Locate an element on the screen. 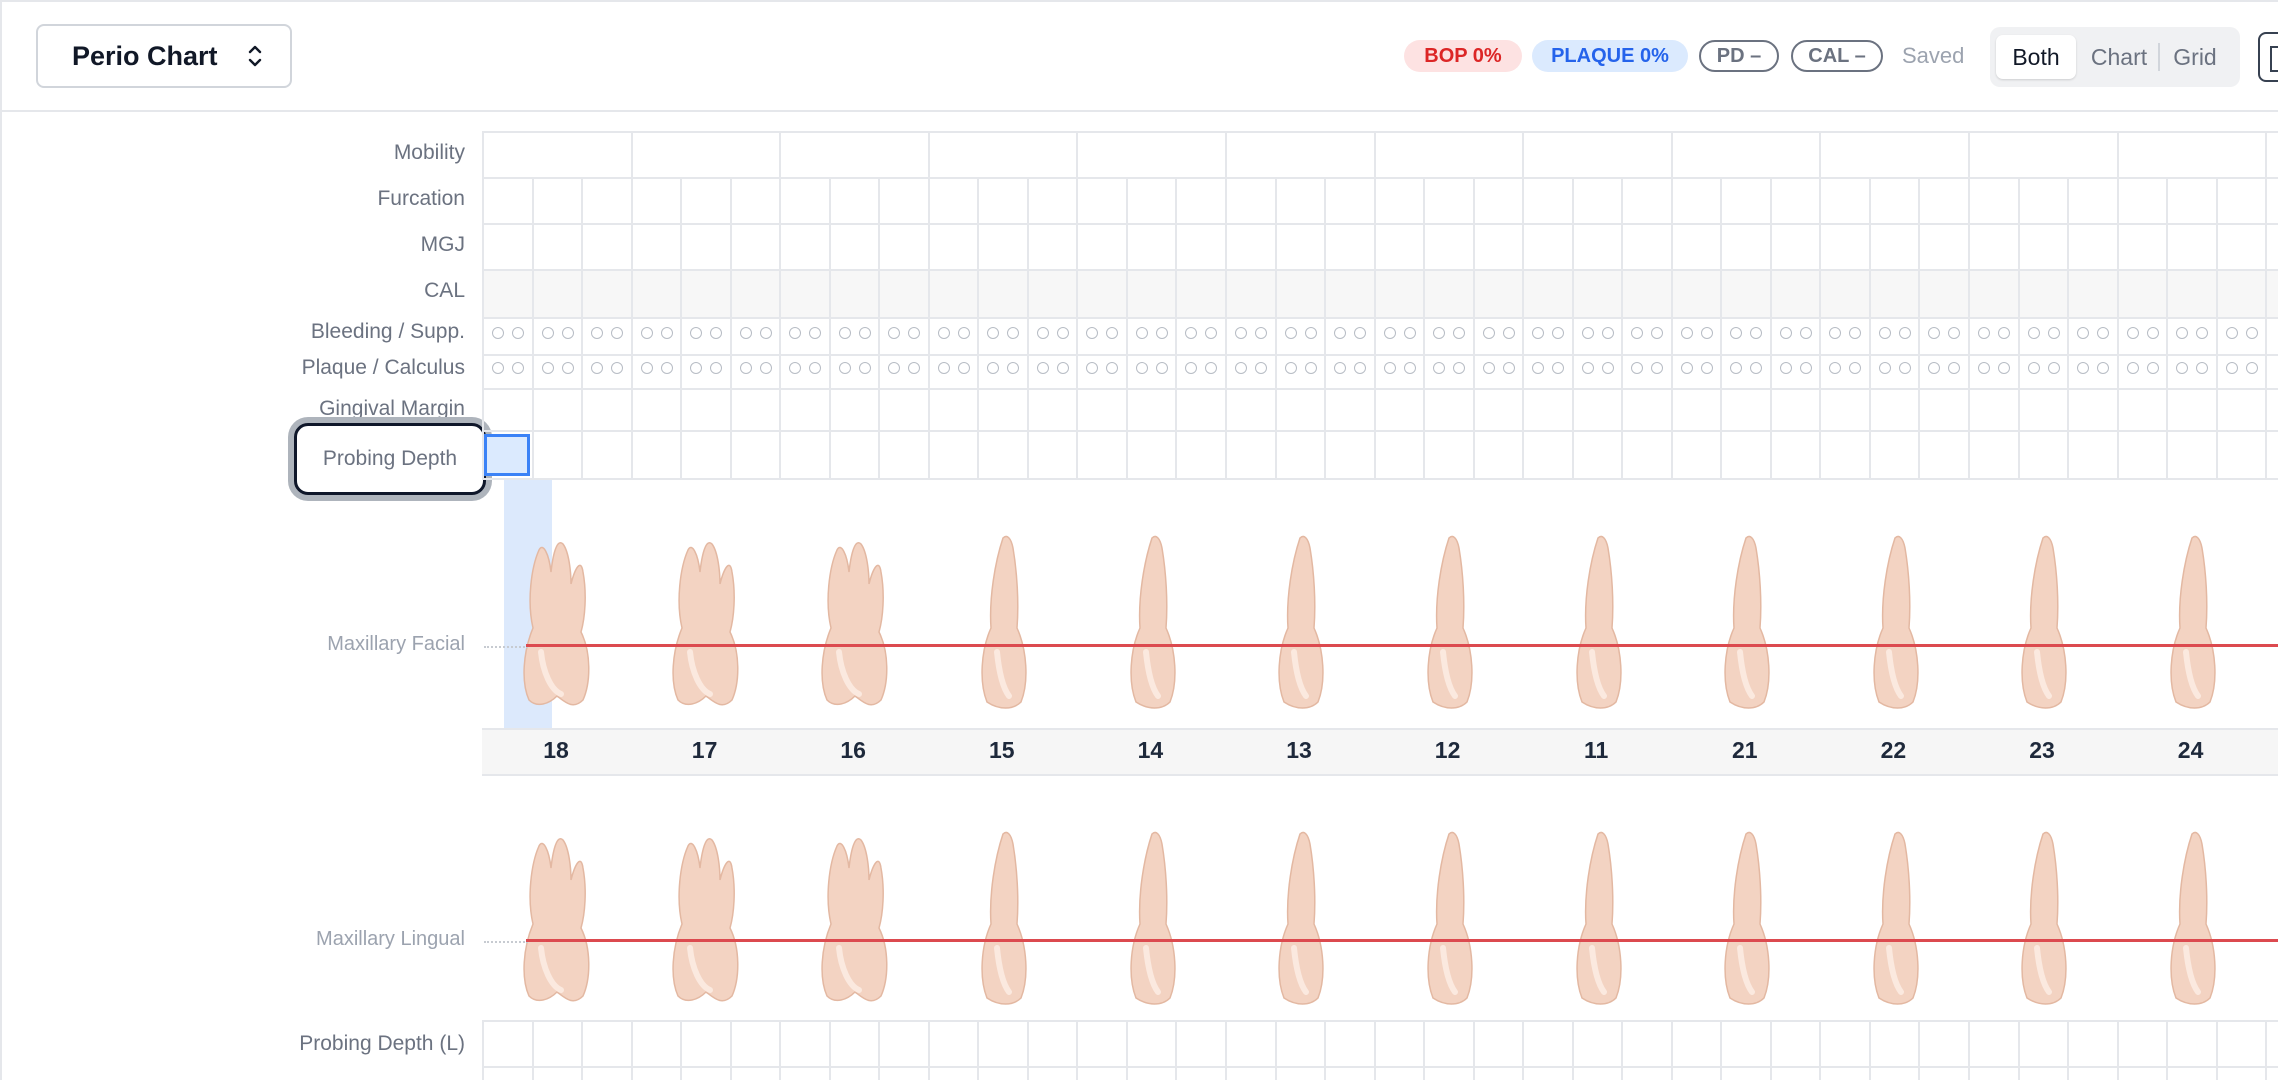  tooth-number: 13 is located at coordinates (1299, 750).